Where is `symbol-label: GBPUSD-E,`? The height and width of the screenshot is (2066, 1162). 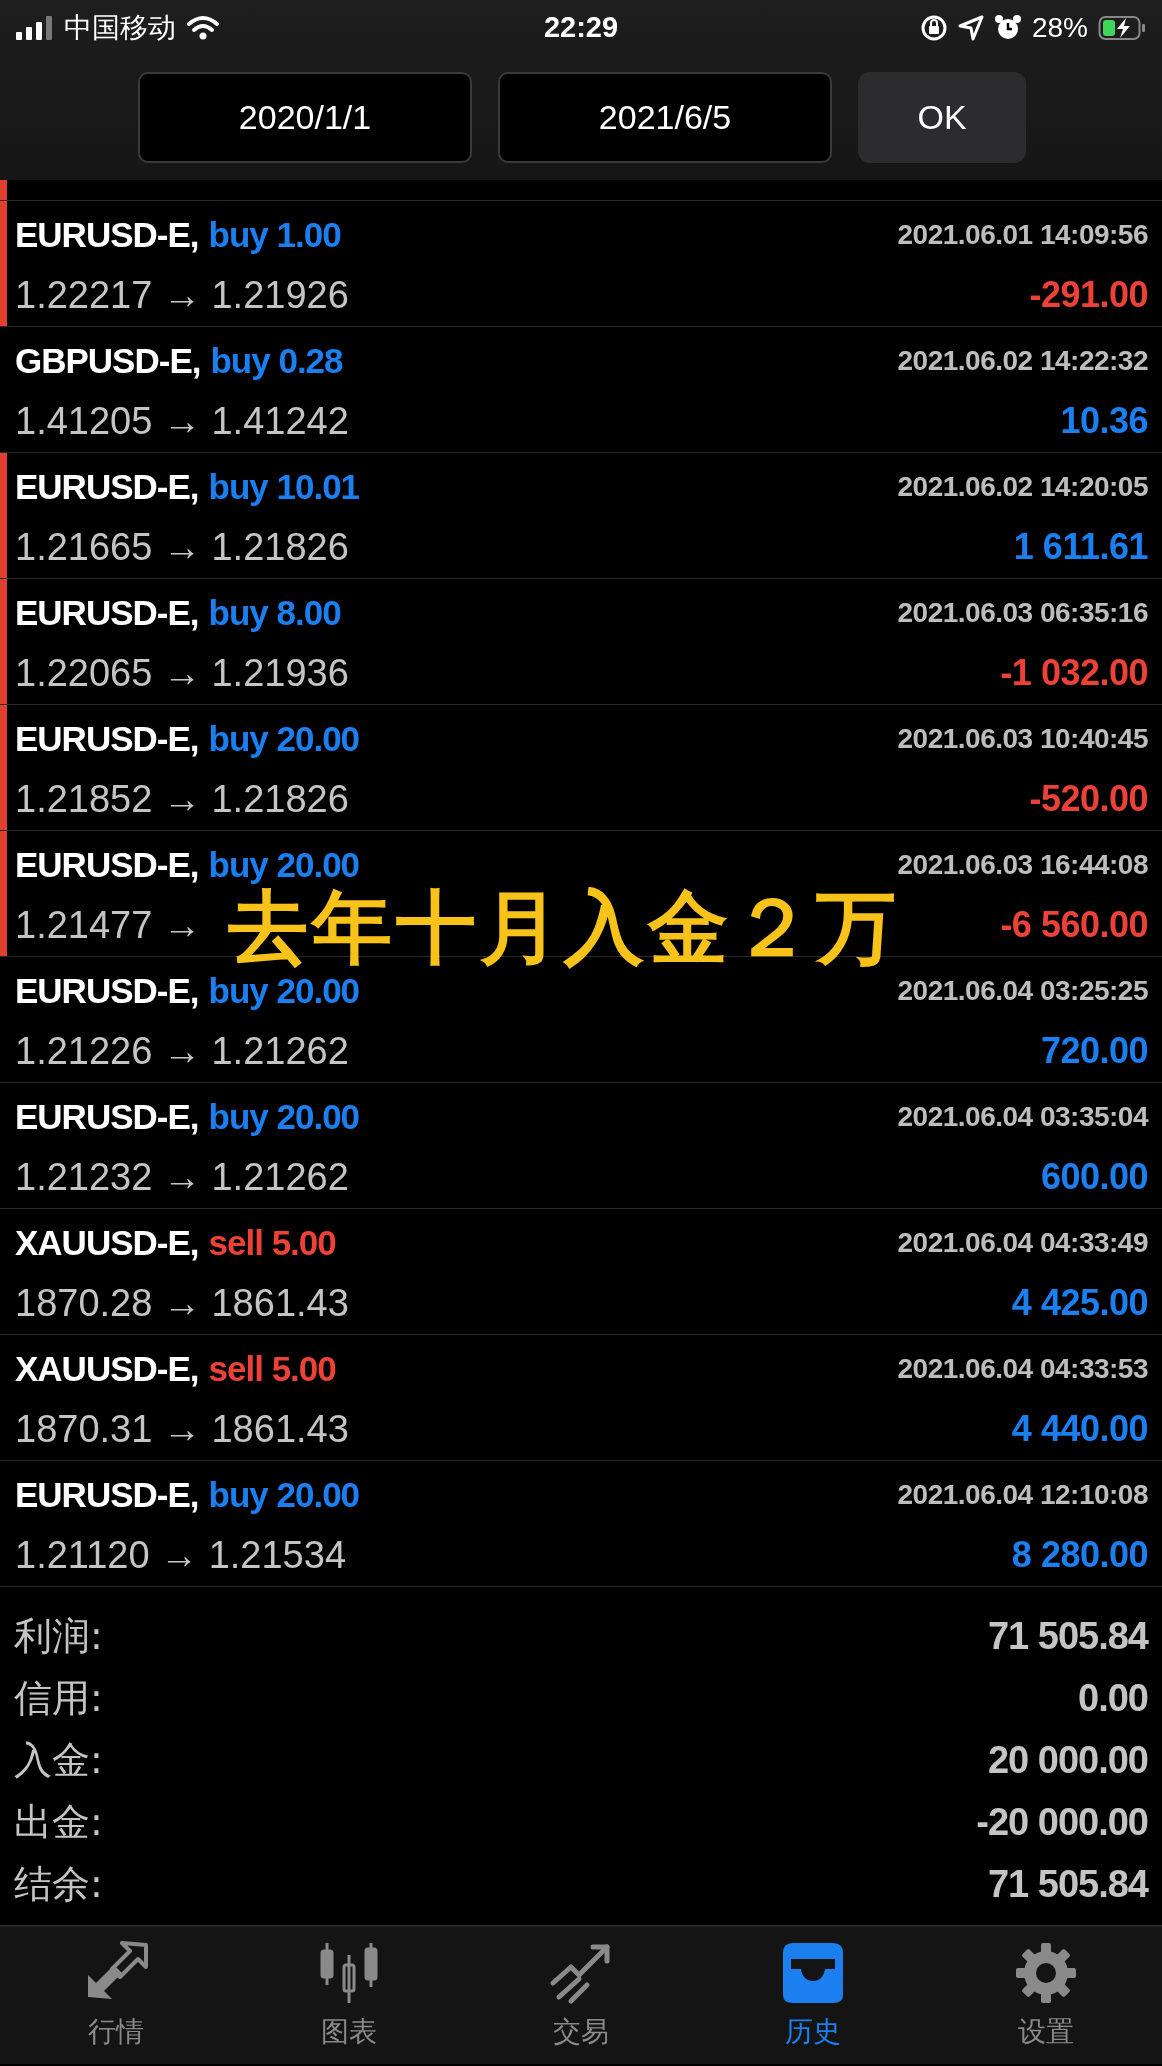
symbol-label: GBPUSD-E, is located at coordinates (108, 360).